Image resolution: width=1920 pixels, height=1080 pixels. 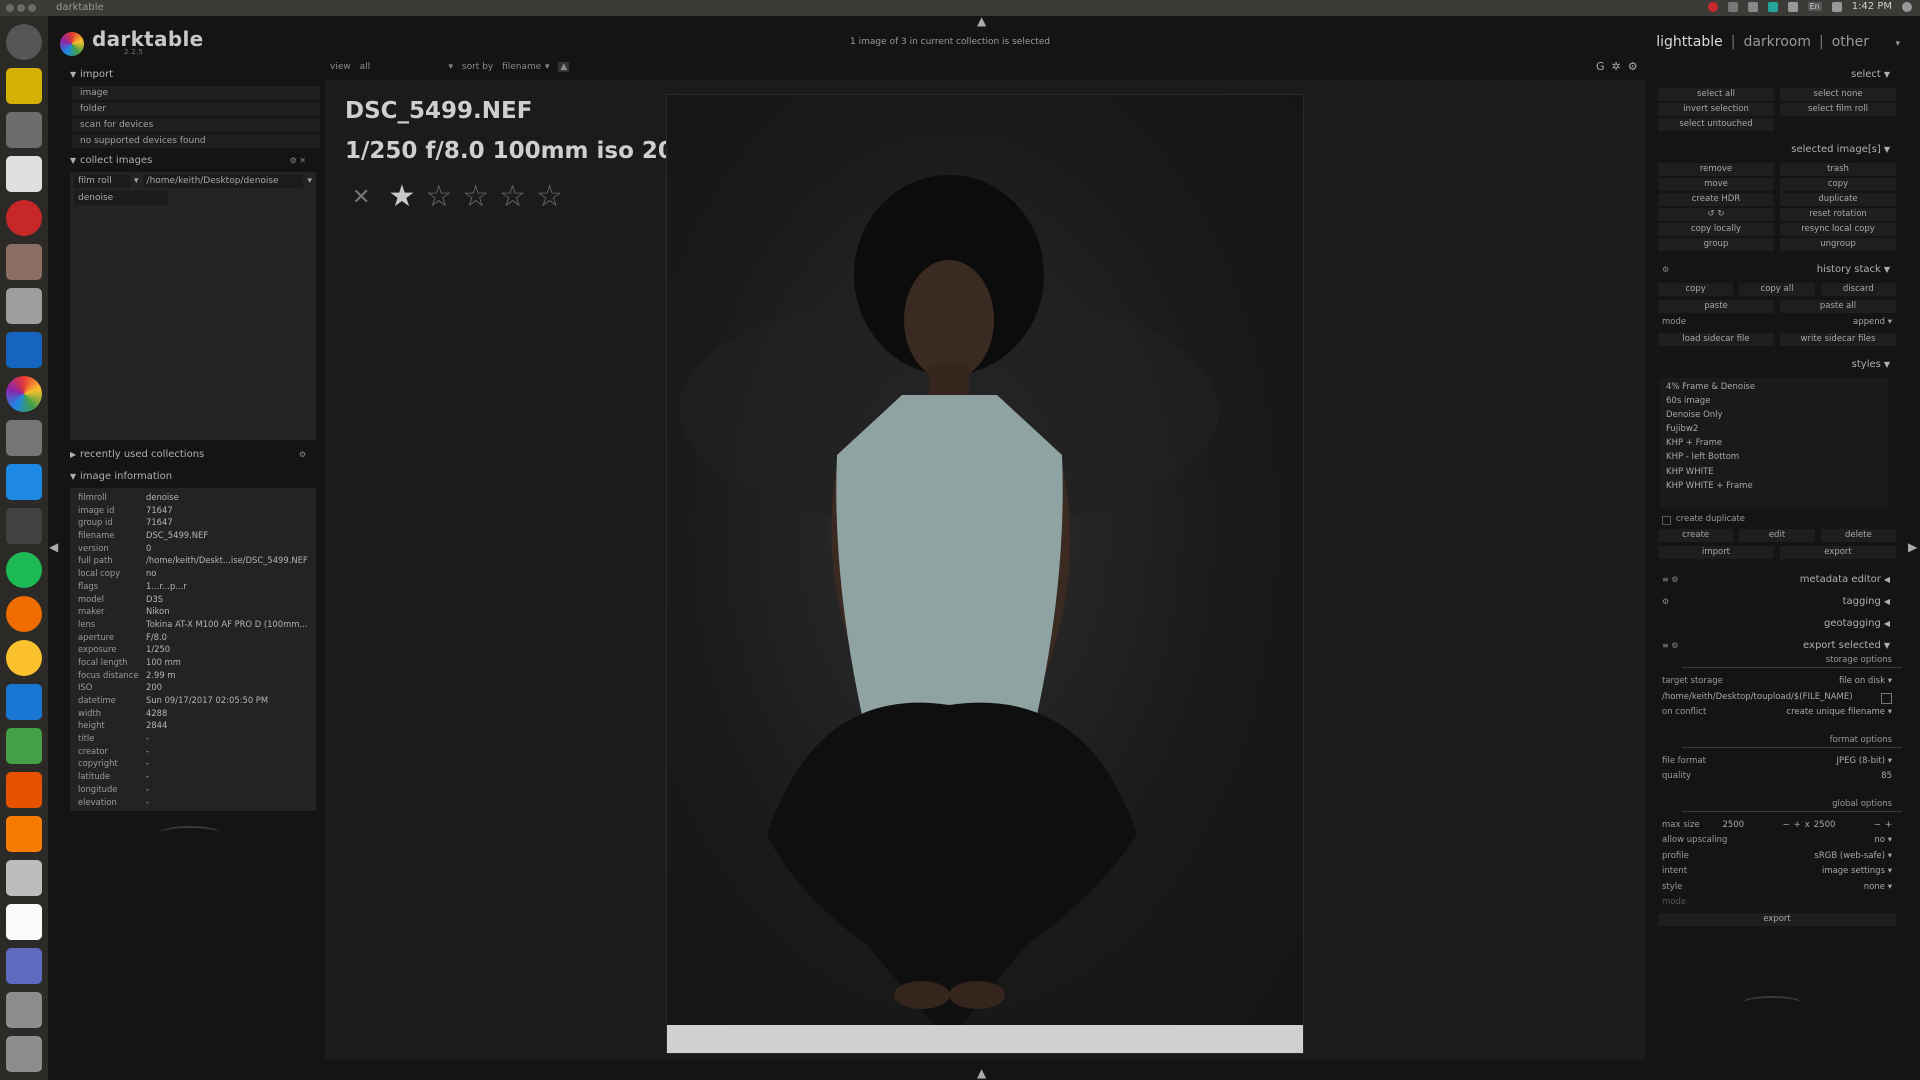 I want to click on clock: 1:42 PM, so click(x=1872, y=6).